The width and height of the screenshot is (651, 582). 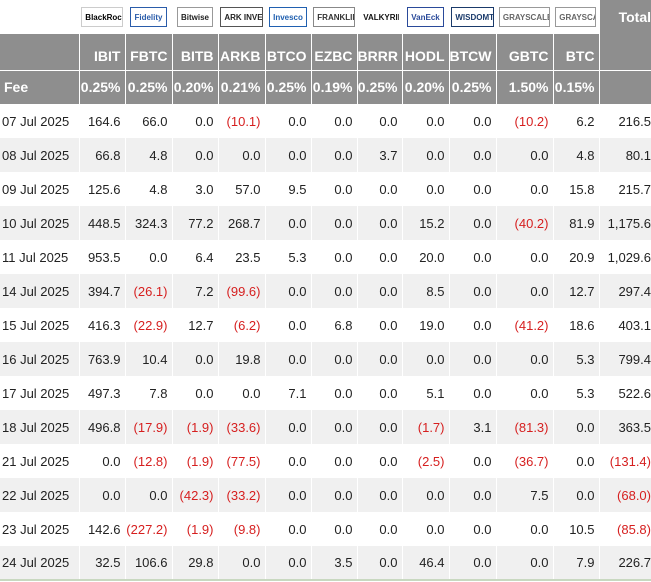 I want to click on flow-value: 106.6, so click(x=148, y=563).